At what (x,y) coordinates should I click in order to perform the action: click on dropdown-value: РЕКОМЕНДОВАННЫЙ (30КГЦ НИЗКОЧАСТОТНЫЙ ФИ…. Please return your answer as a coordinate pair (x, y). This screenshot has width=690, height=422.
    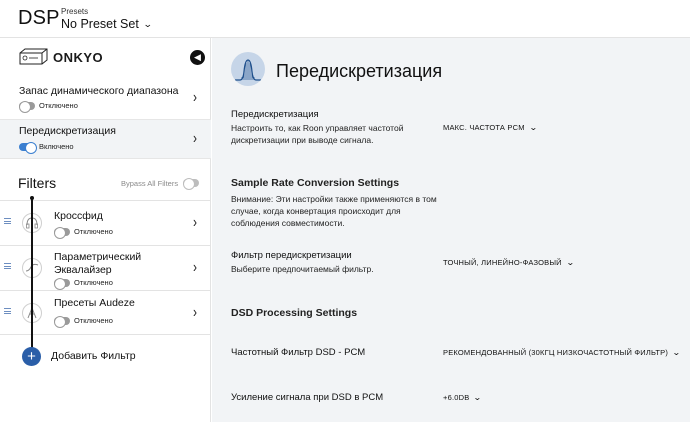
    Looking at the image, I should click on (556, 352).